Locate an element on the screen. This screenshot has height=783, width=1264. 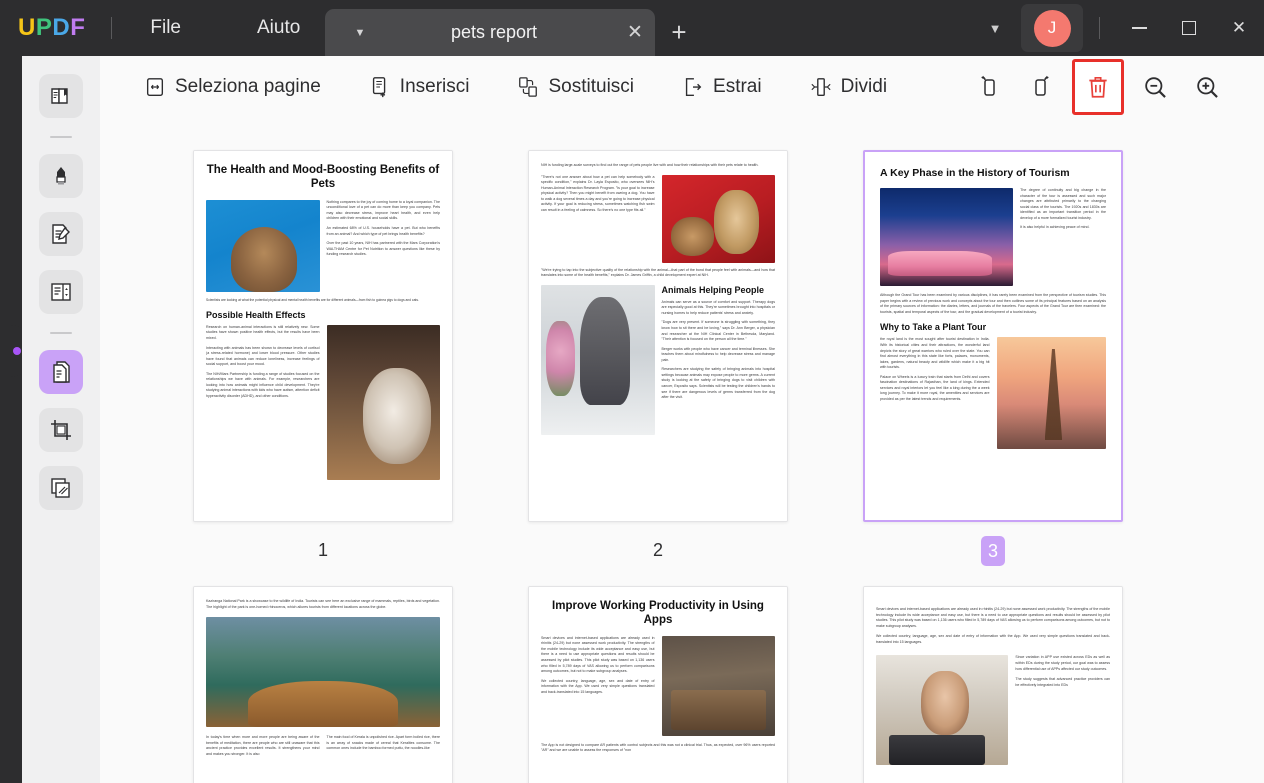
edit-document-icon is located at coordinates (61, 234).